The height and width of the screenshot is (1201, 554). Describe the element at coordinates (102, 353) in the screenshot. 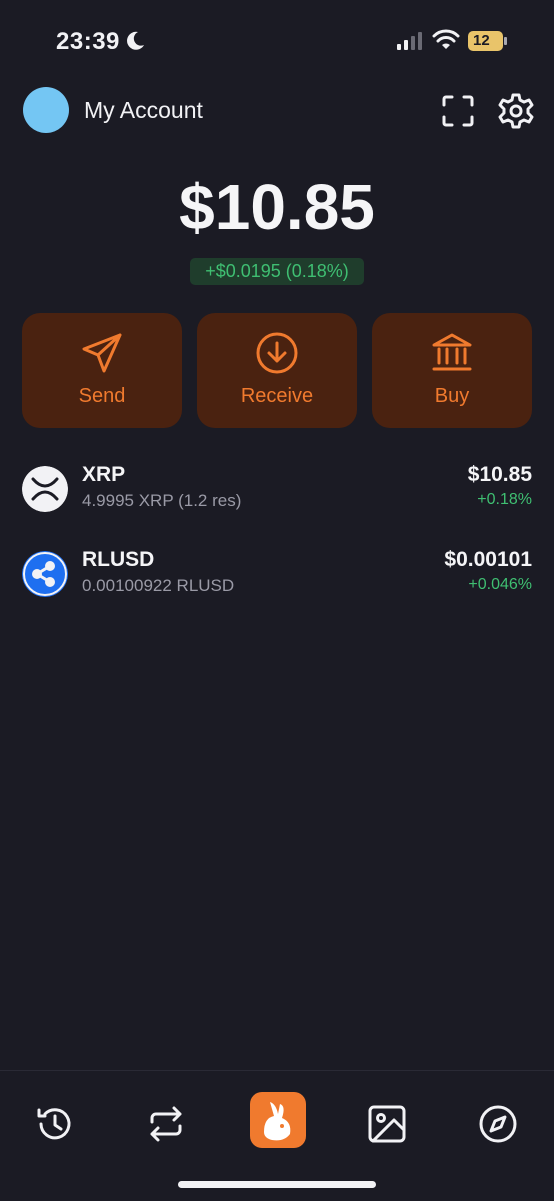

I see `send-icon` at that location.